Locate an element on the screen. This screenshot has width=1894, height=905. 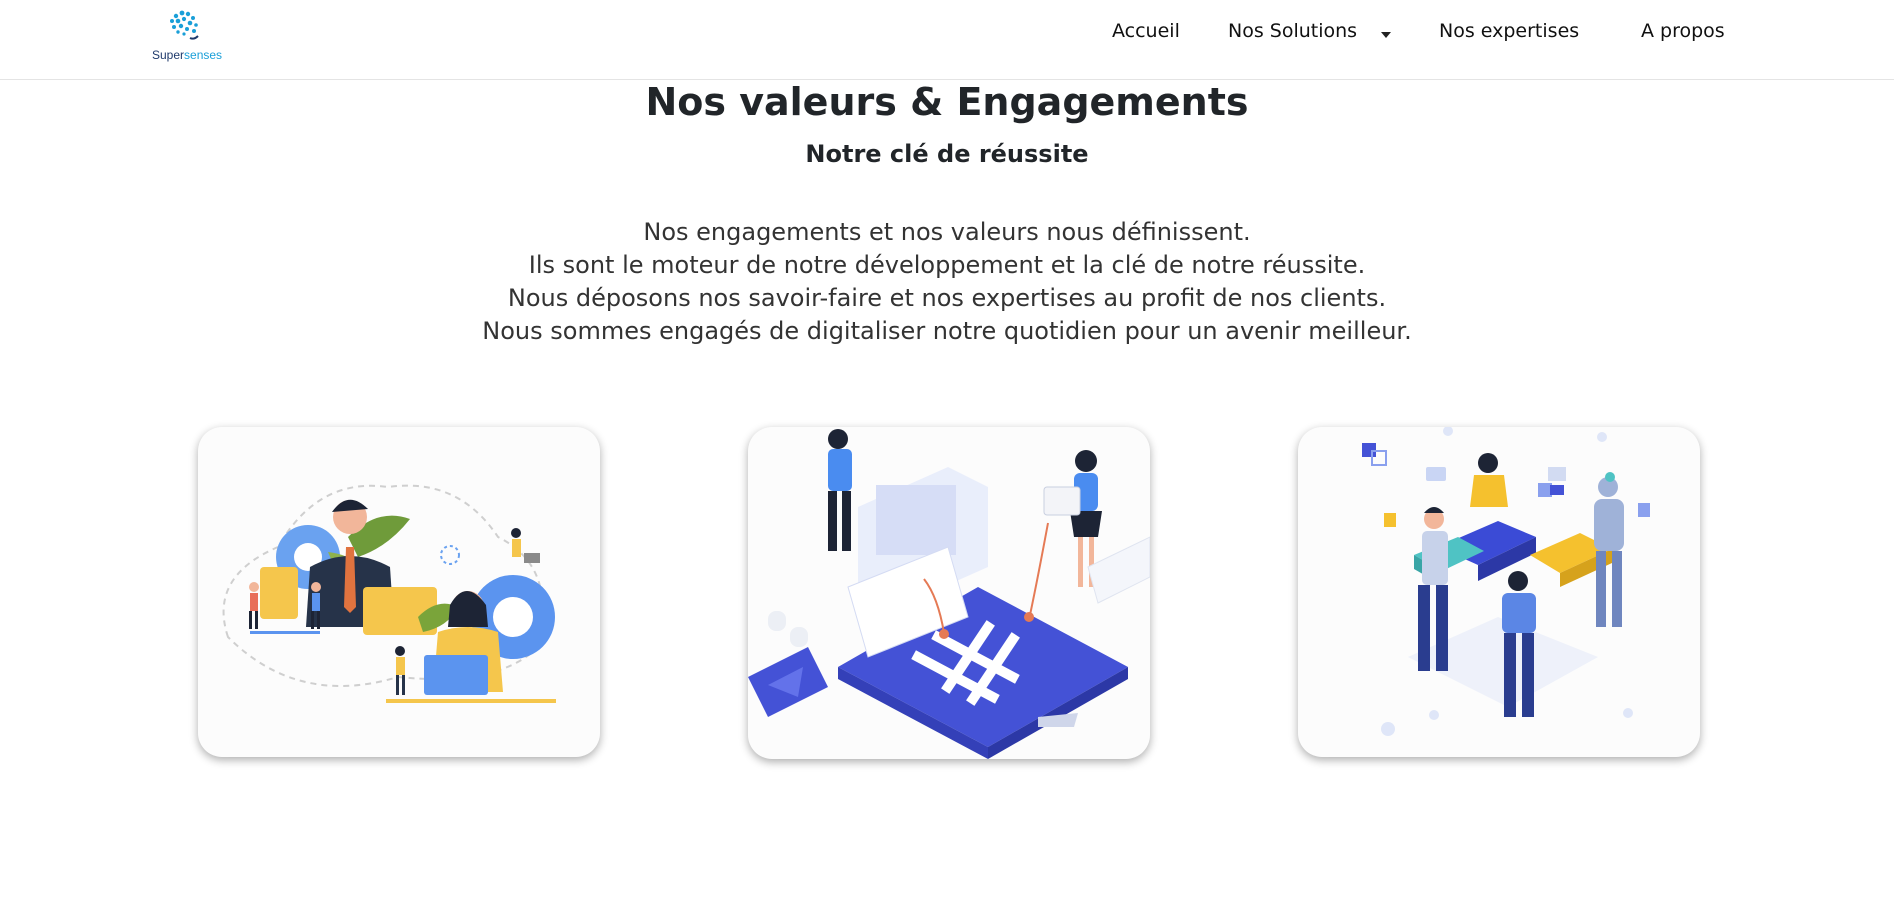
chevron-down-icon is located at coordinates (1386, 35).